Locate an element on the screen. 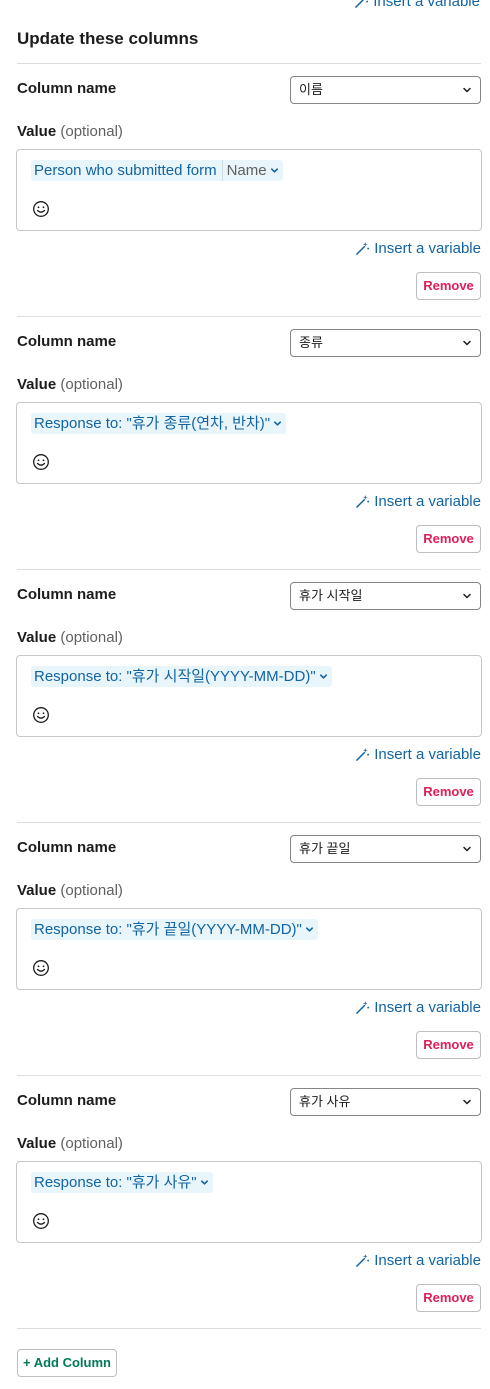  column-name-select: 휴가 시작일 is located at coordinates (385, 596).